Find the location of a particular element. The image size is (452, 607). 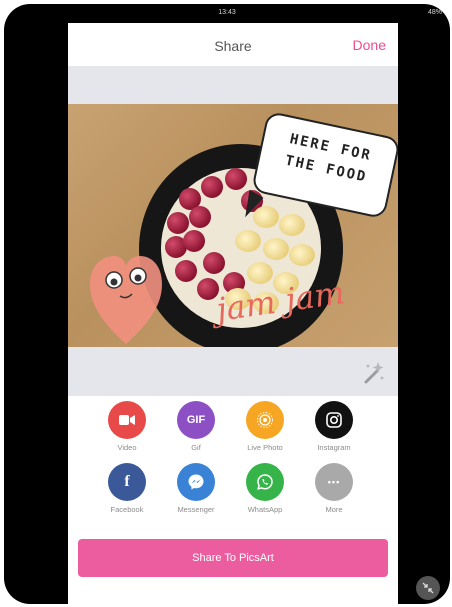

status-time: 13:43 is located at coordinates (227, 12).